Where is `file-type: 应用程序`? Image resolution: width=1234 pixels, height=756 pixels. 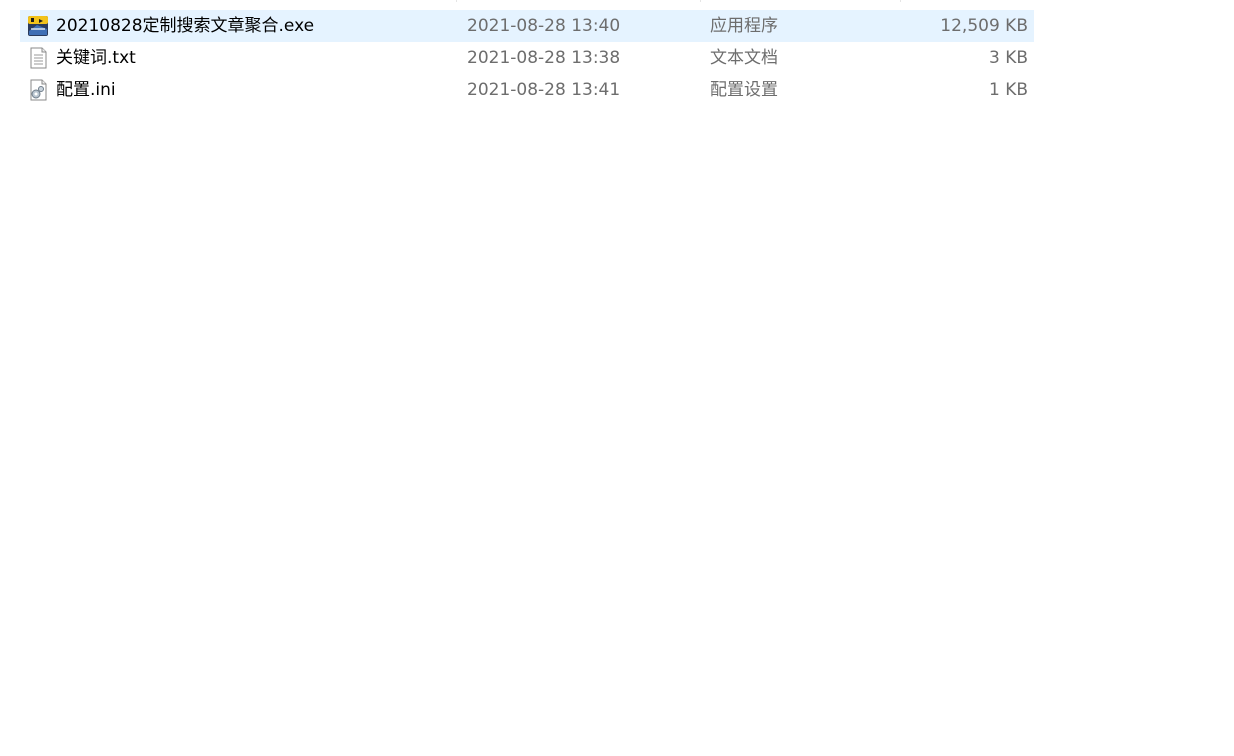
file-type: 应用程序 is located at coordinates (744, 26).